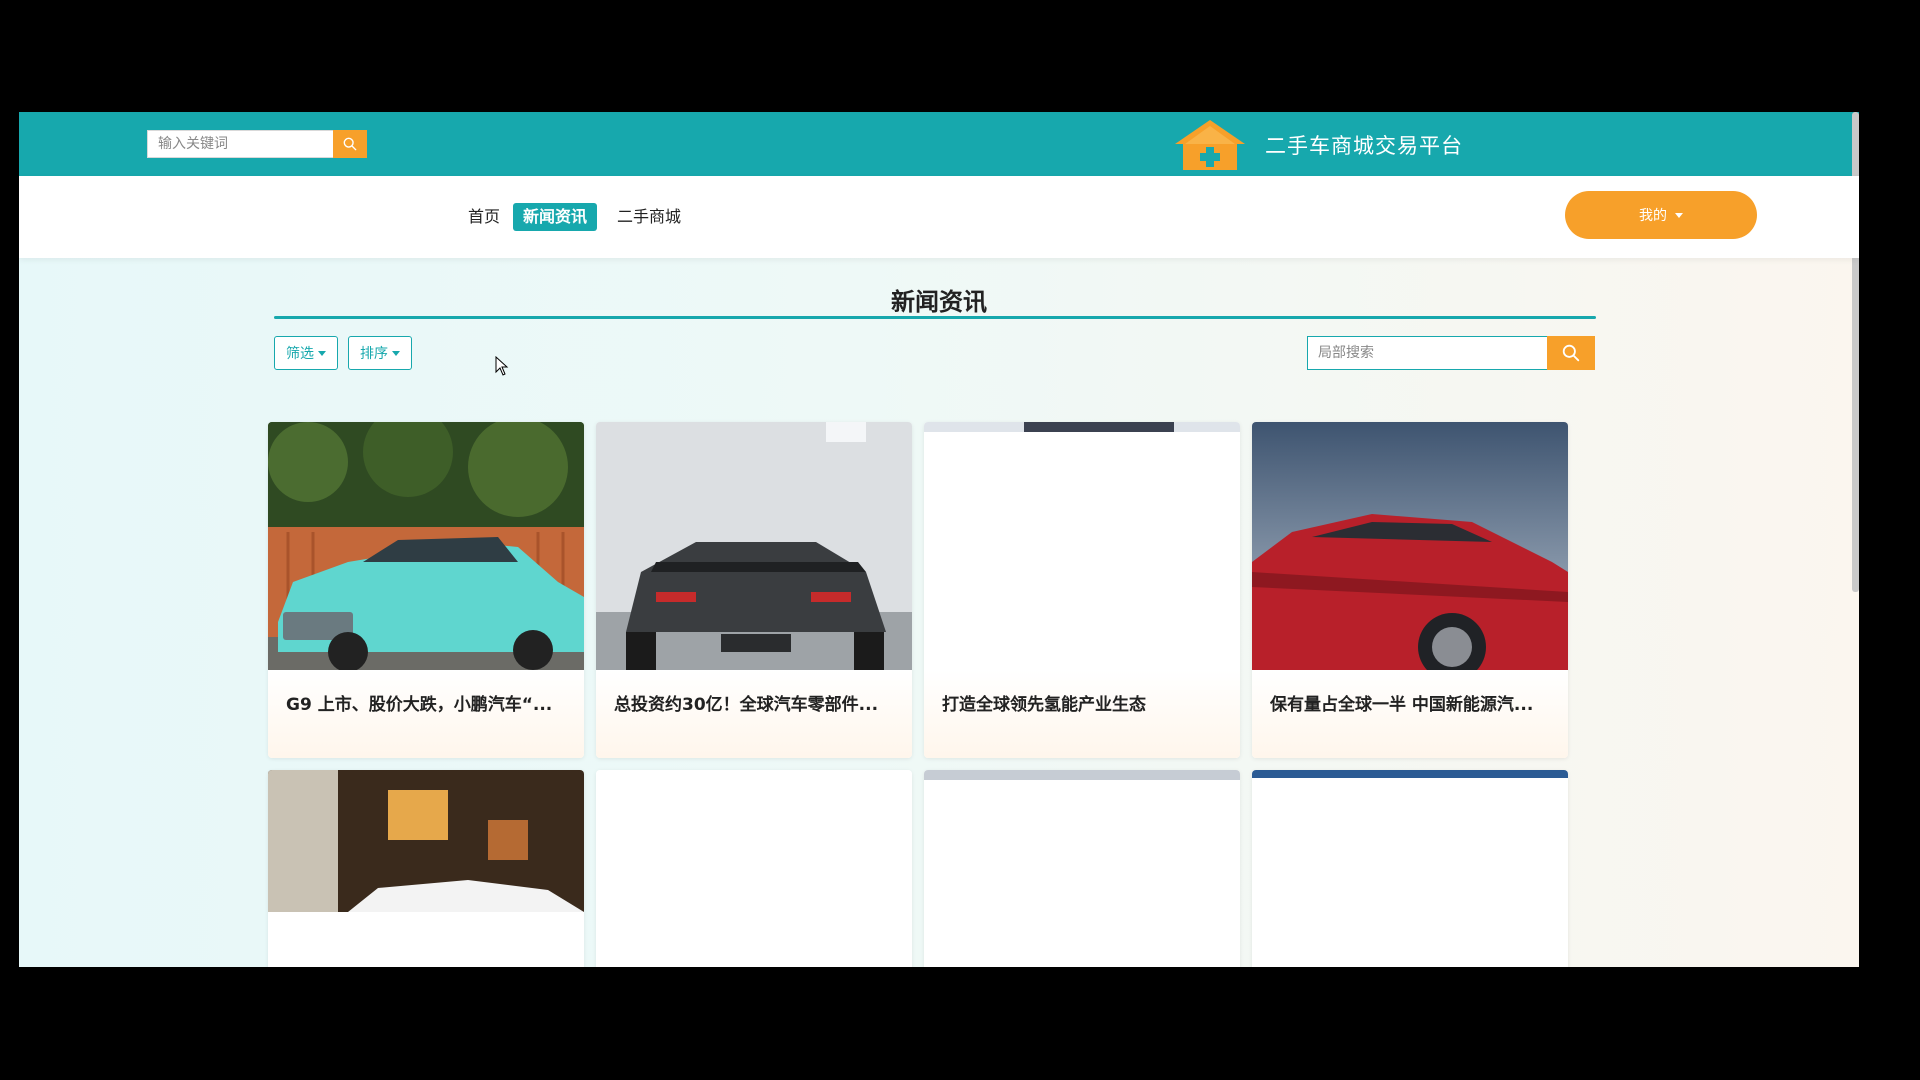 The width and height of the screenshot is (1920, 1080). Describe the element at coordinates (1364, 146) in the screenshot. I see `site-title: 二手车商城交易平台` at that location.